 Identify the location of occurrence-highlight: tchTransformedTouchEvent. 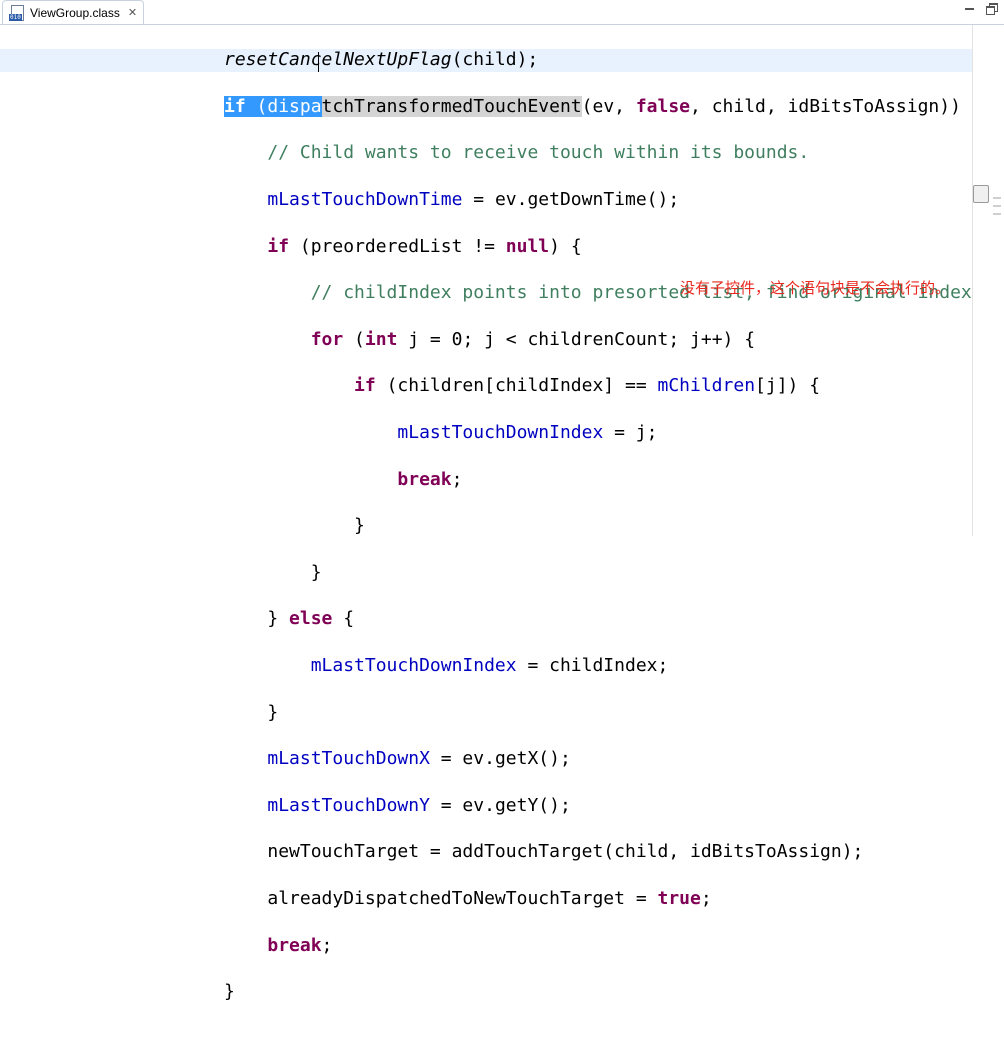
(451, 106).